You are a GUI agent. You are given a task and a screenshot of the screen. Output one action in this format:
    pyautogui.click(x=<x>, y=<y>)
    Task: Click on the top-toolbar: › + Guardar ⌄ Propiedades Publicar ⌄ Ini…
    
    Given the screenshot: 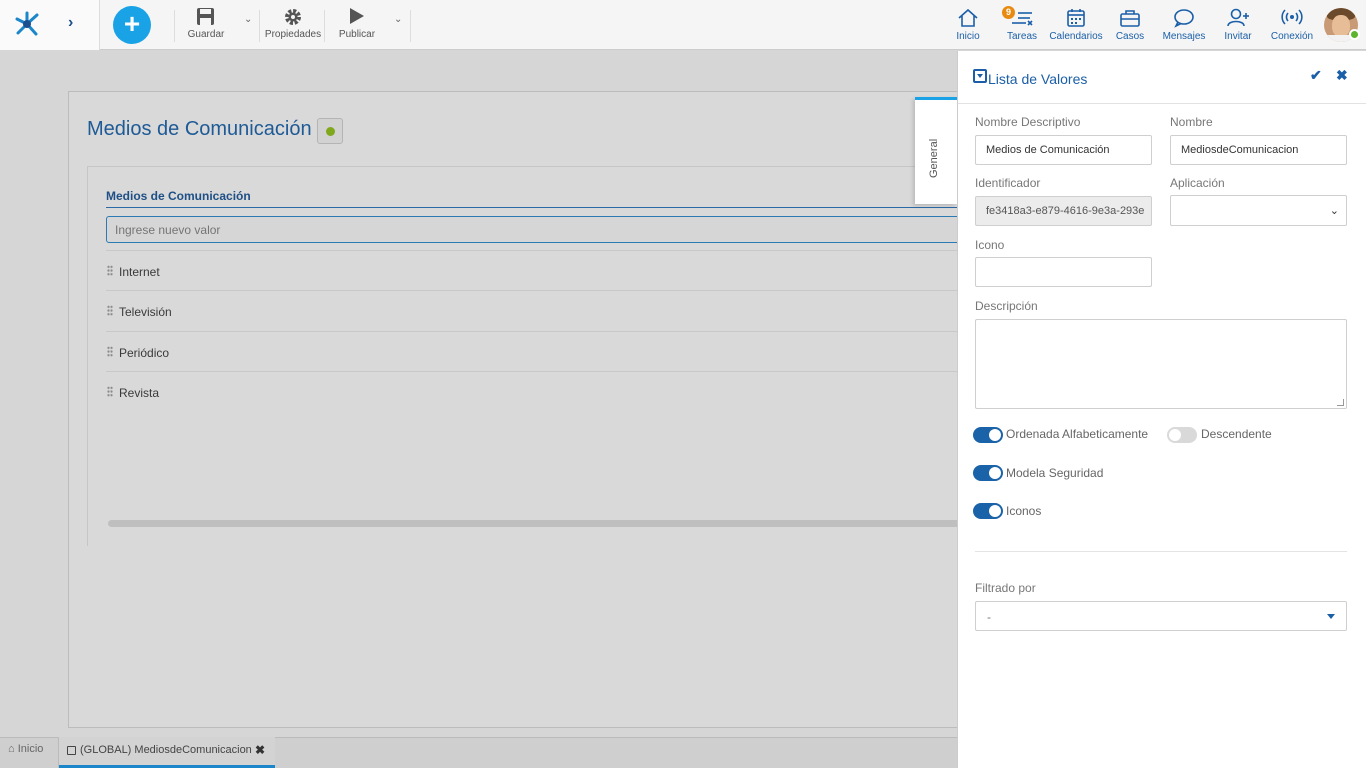 What is the action you would take?
    pyautogui.click(x=683, y=25)
    